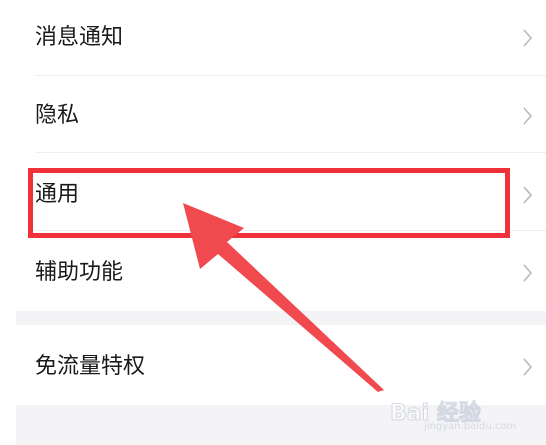 The height and width of the screenshot is (445, 546). I want to click on section-gap, so click(281, 318).